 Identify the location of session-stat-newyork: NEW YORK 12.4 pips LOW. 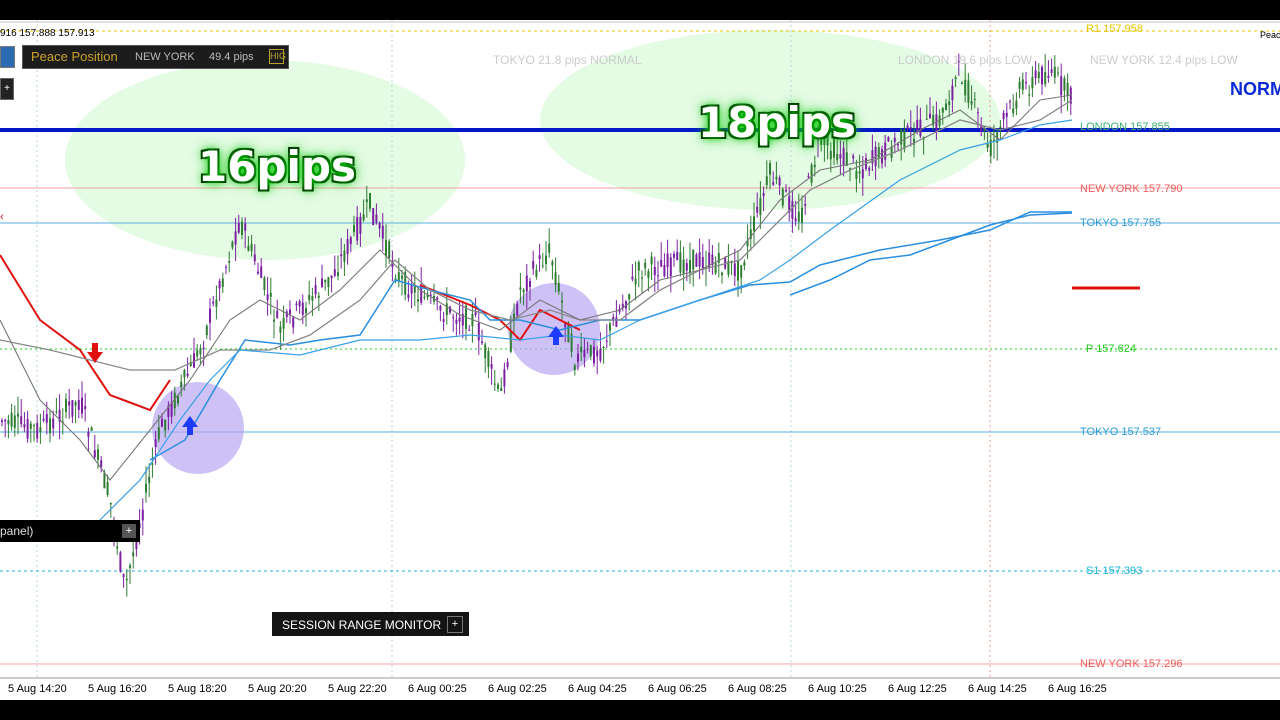
(1164, 60).